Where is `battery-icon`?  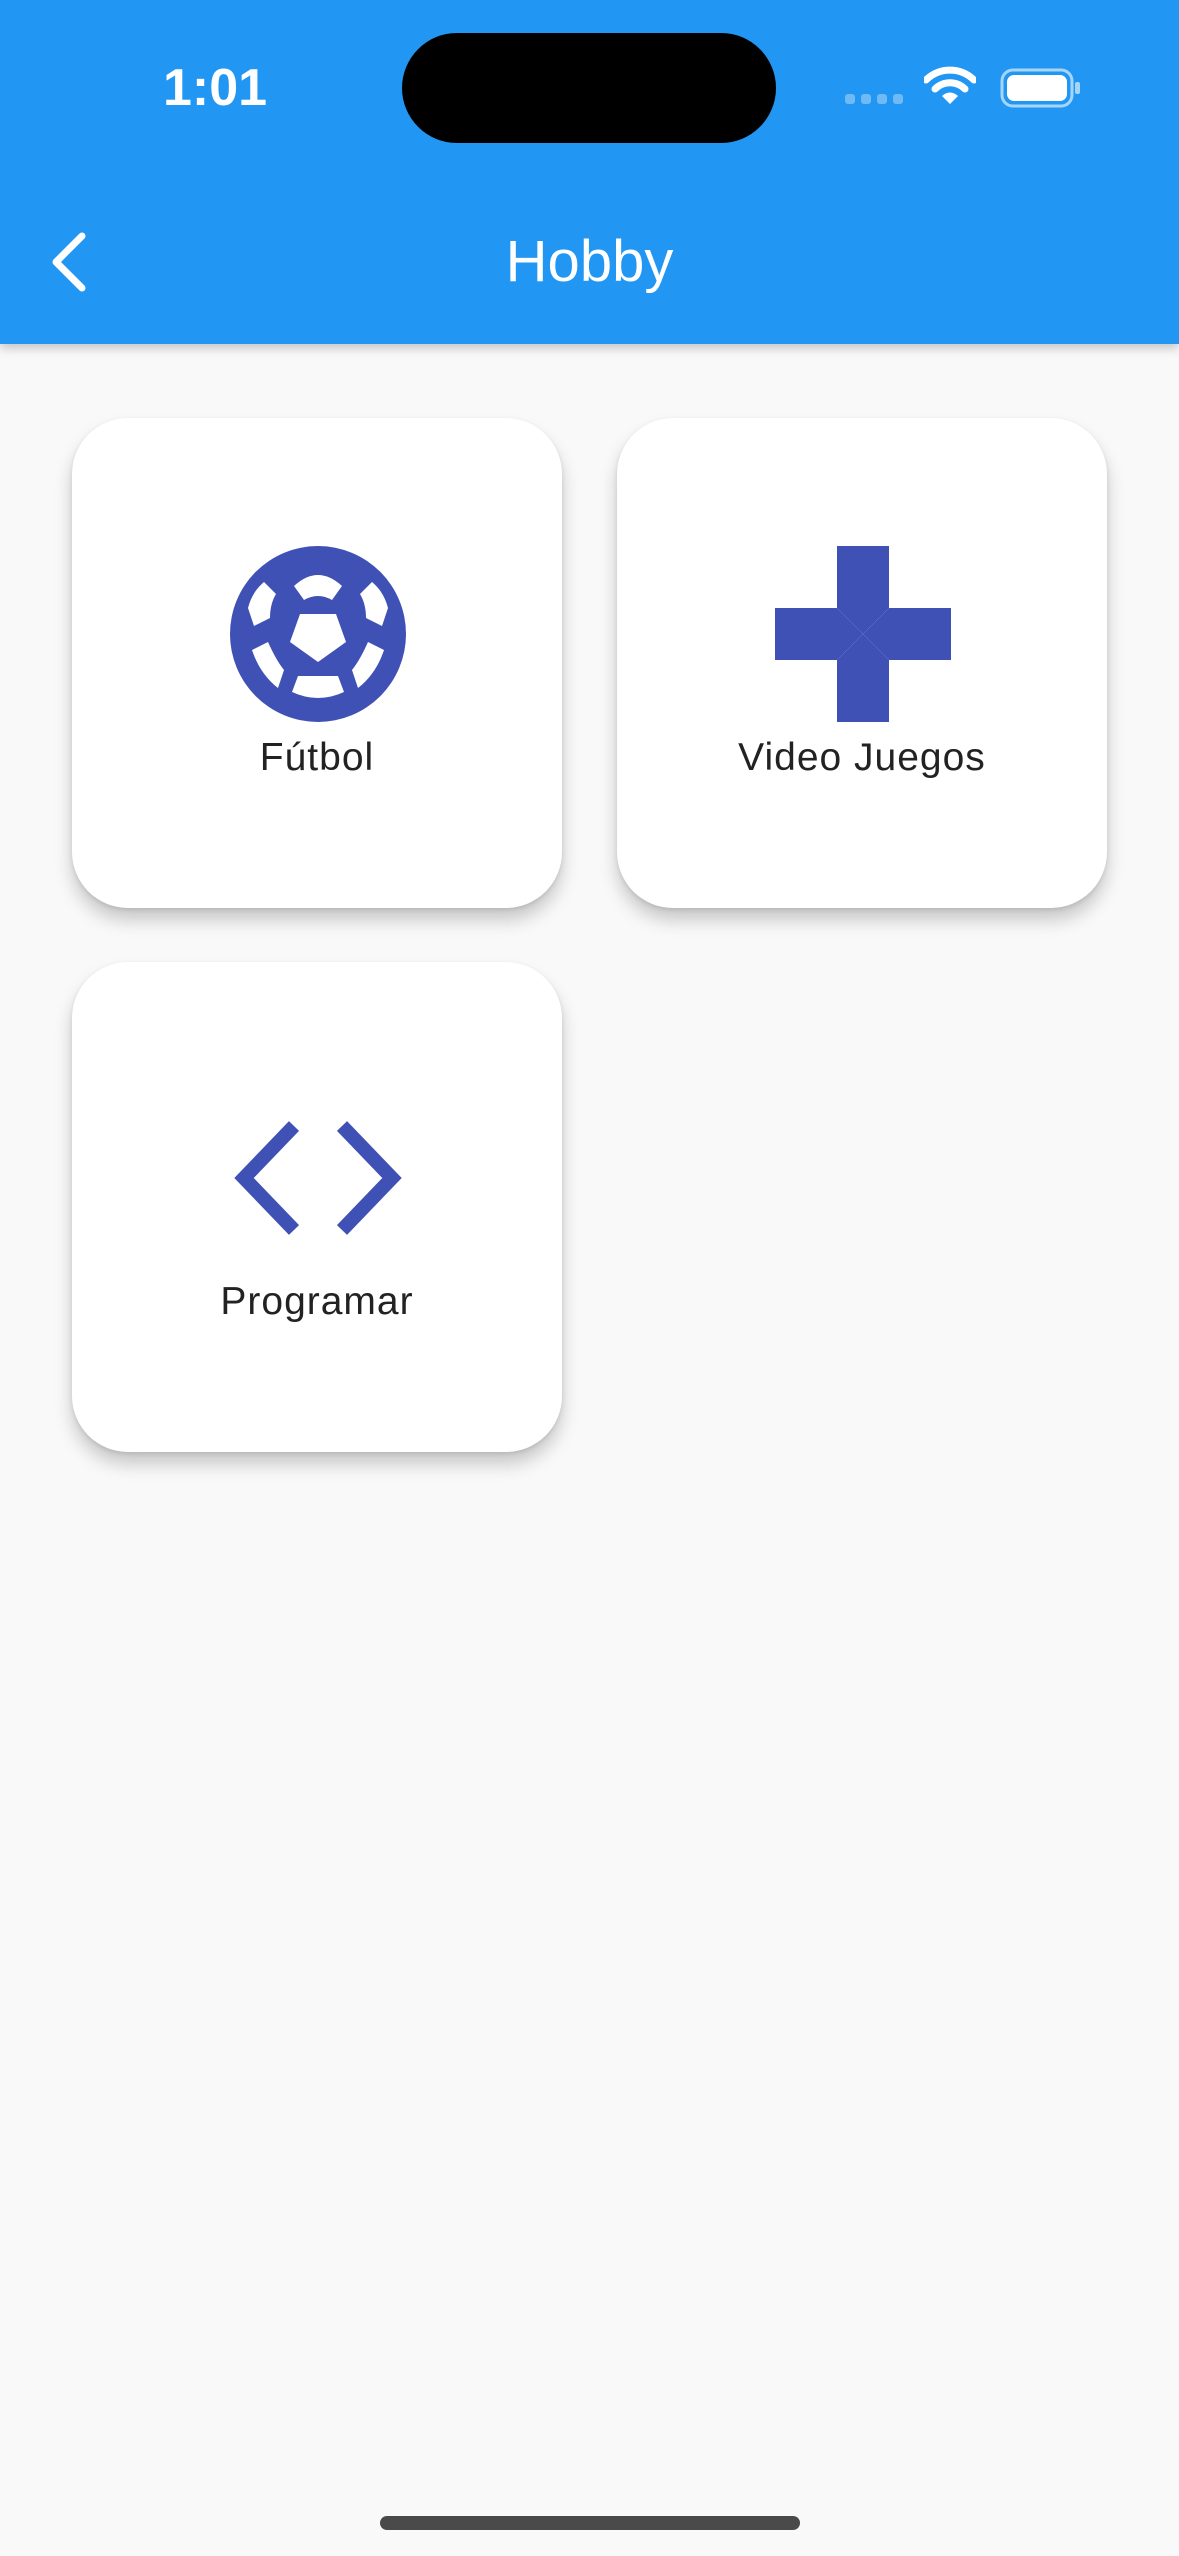 battery-icon is located at coordinates (1040, 88).